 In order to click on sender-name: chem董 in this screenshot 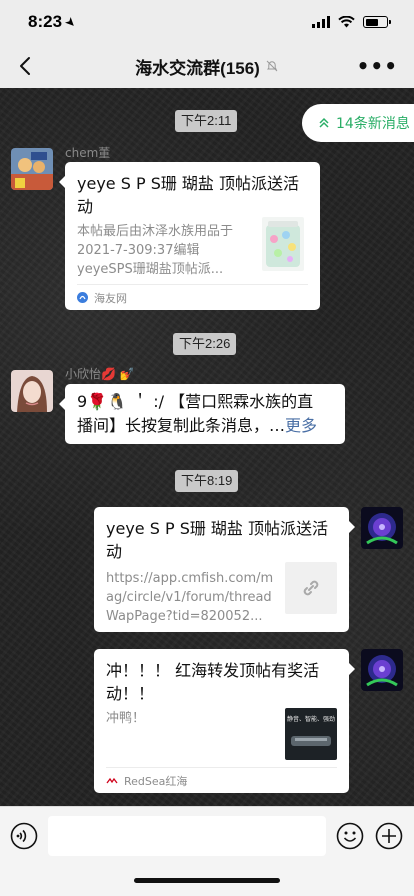, I will do `click(88, 153)`.